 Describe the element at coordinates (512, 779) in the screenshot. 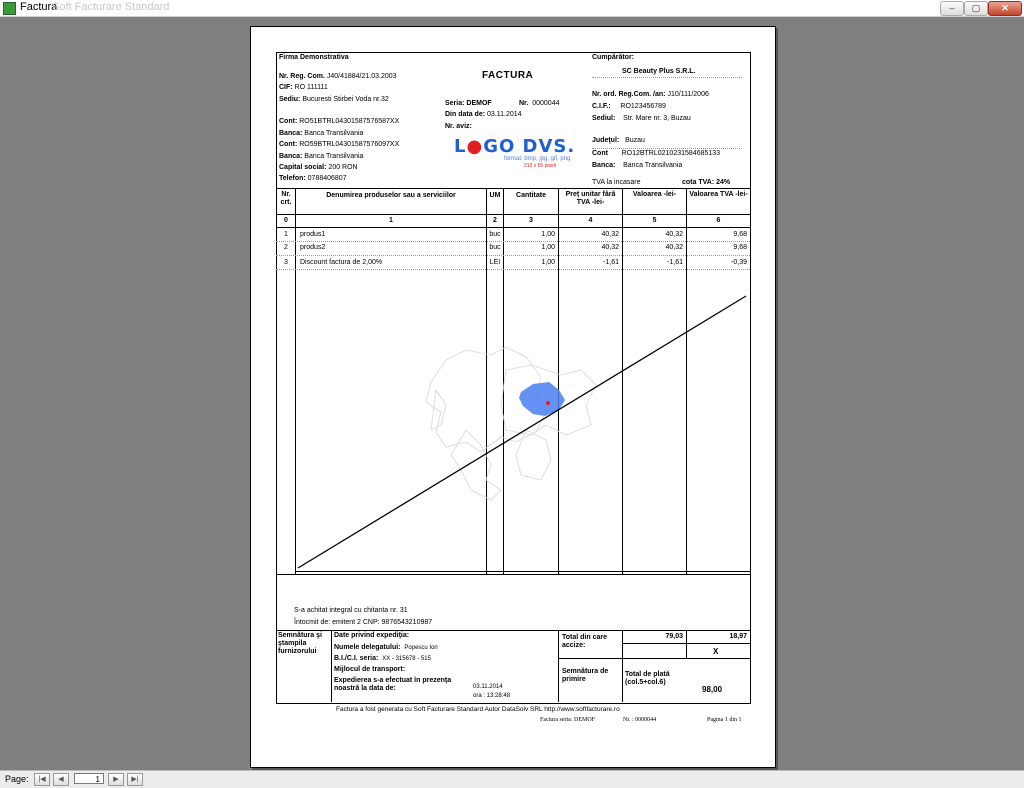

I see `page-navigator: Page: |◀ ◀ 1 ▶ ▶|` at that location.